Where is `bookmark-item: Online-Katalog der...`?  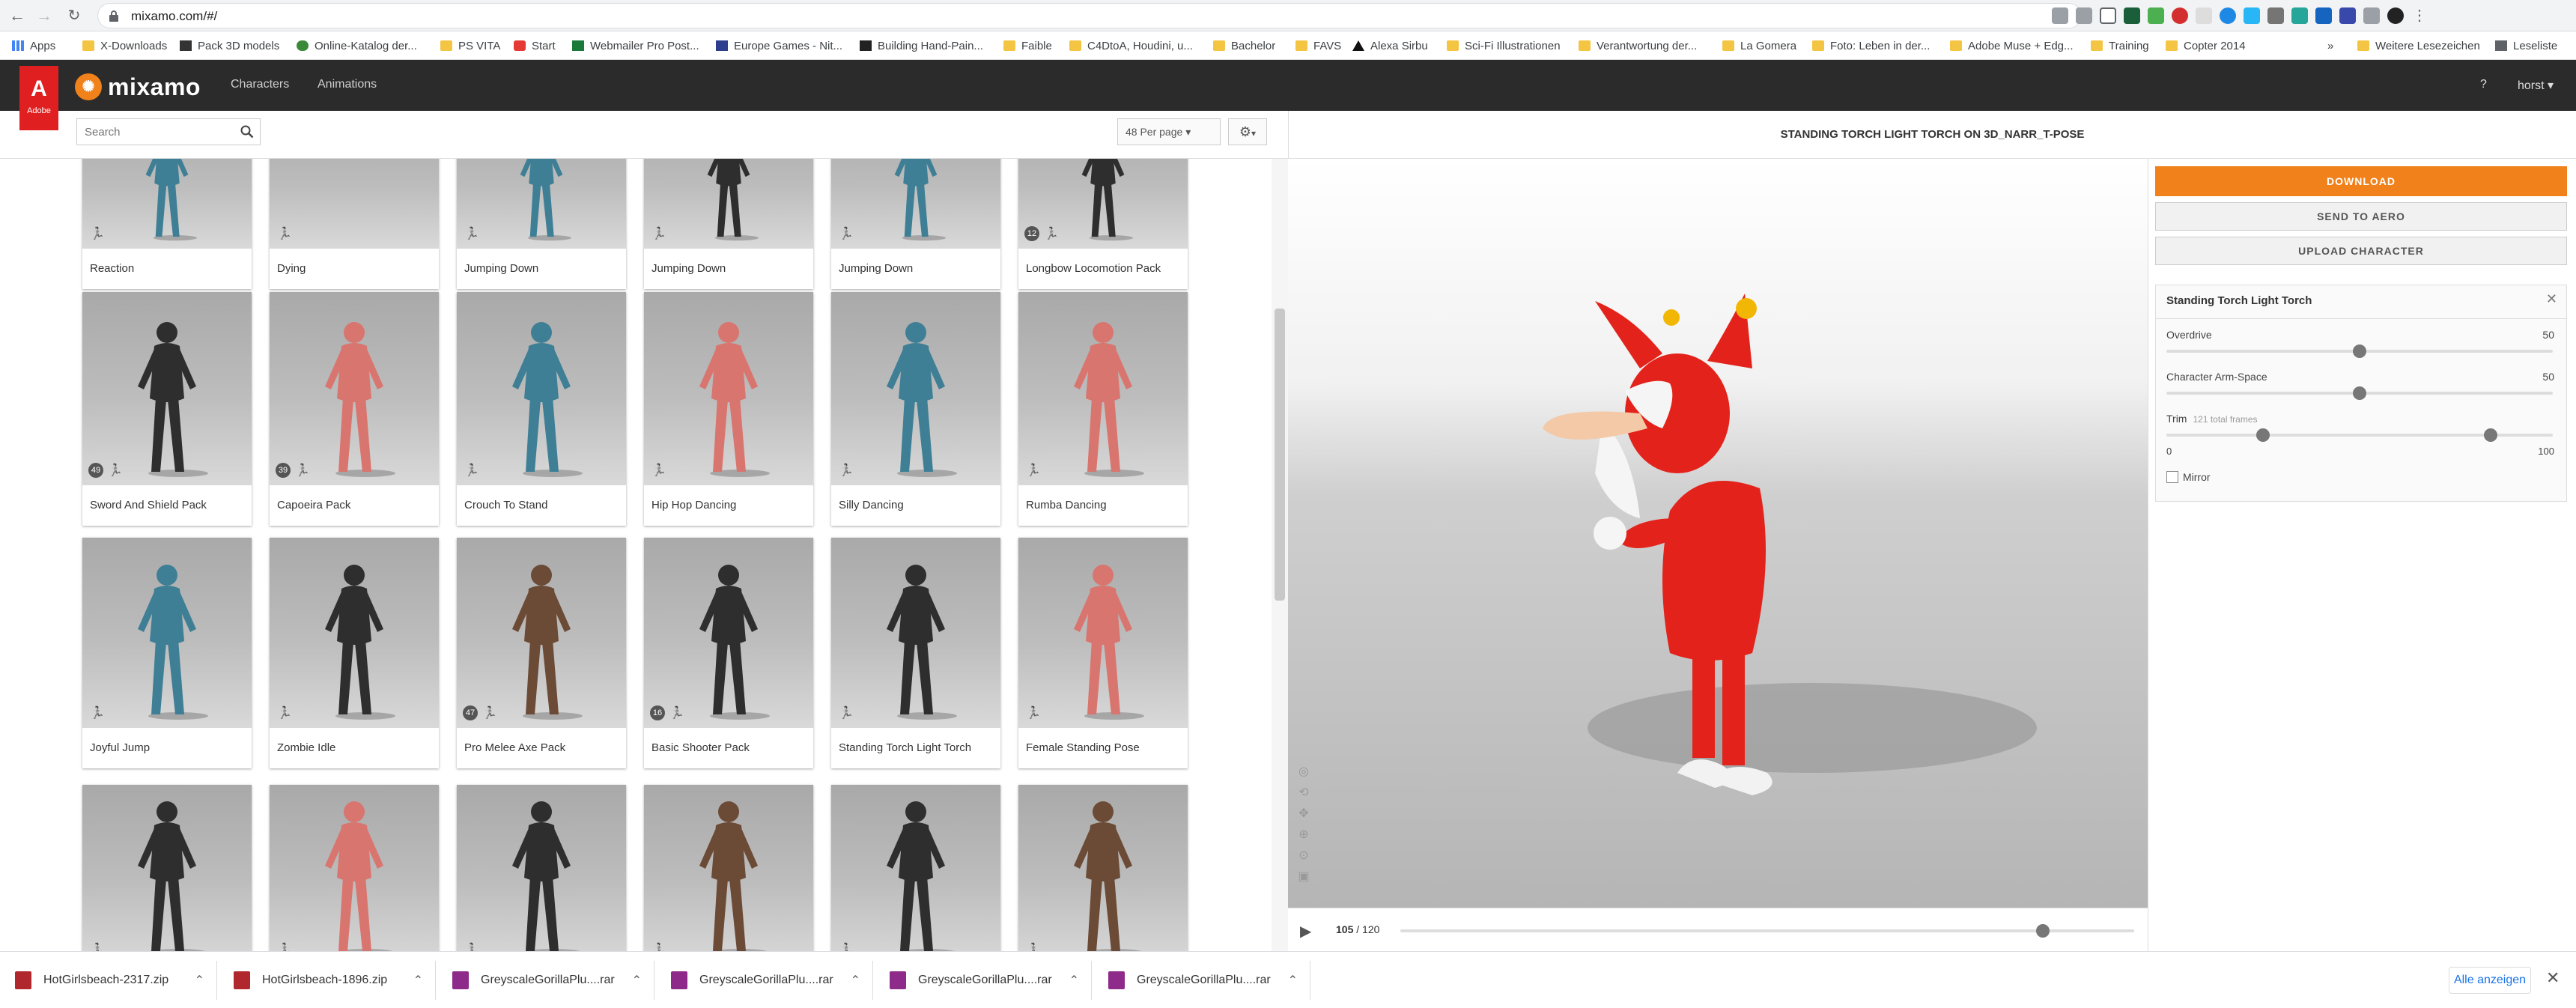 bookmark-item: Online-Katalog der... is located at coordinates (357, 45).